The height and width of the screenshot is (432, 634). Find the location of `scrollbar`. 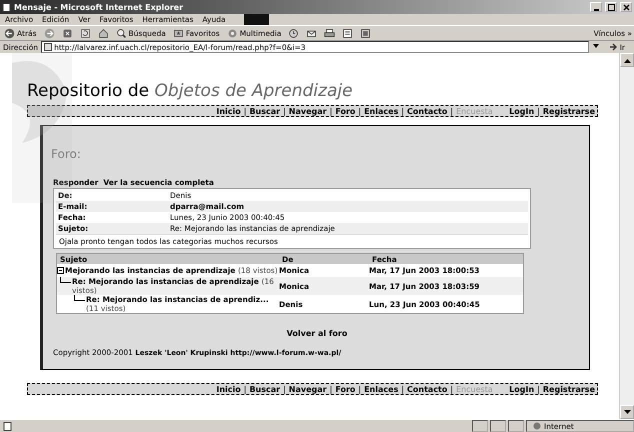

scrollbar is located at coordinates (626, 236).